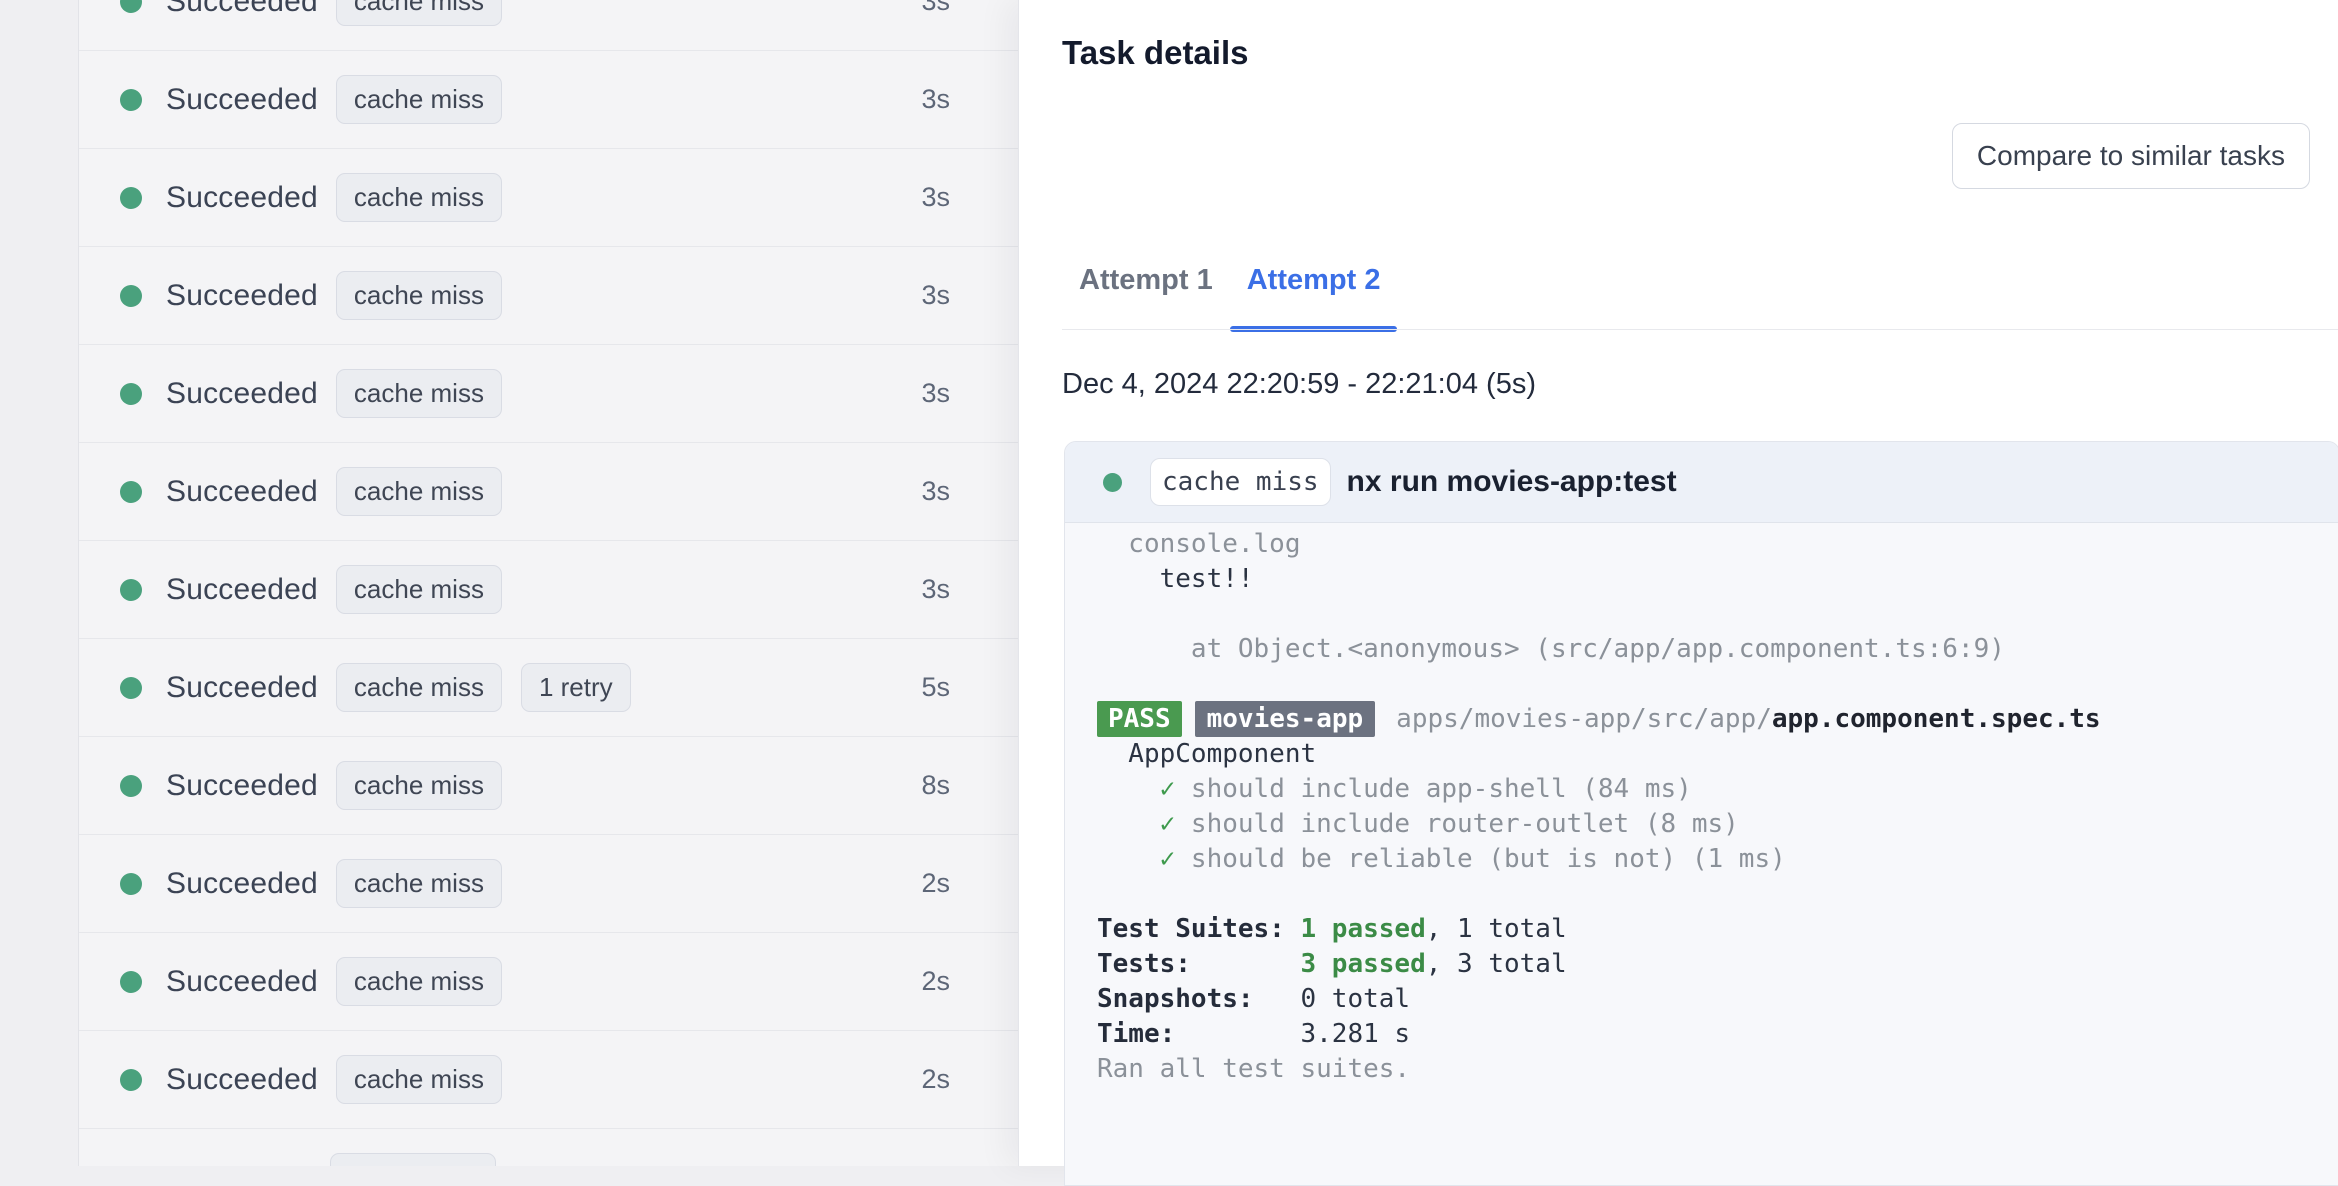  I want to click on terminal-segment: 3.281 s, so click(1355, 1034).